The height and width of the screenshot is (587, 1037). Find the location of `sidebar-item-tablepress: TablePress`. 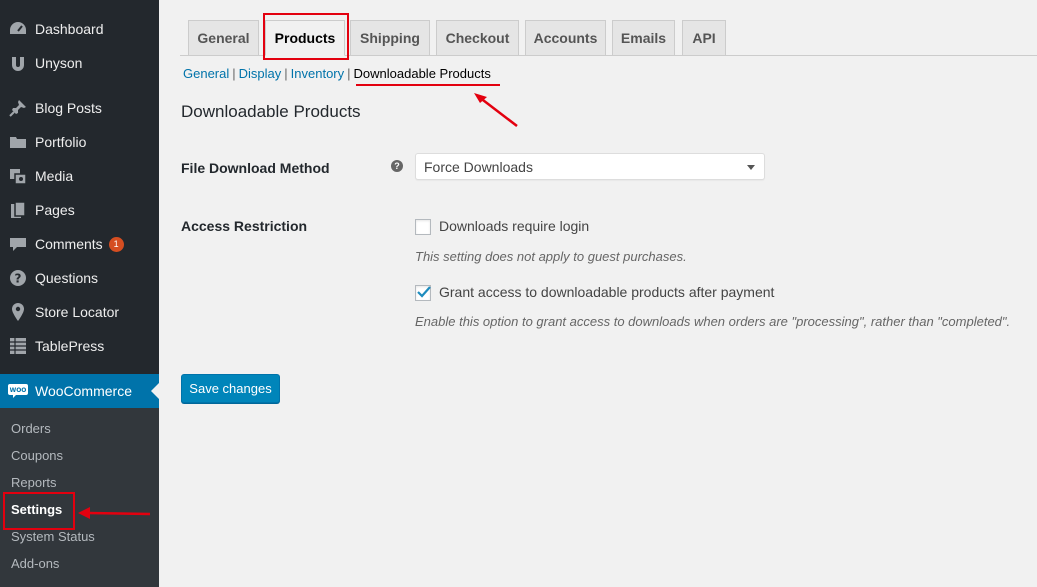

sidebar-item-tablepress: TablePress is located at coordinates (79, 346).